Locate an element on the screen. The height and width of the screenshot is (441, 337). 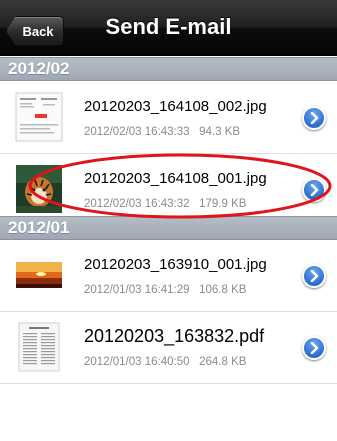
file-size: 179.9 KB is located at coordinates (223, 204).